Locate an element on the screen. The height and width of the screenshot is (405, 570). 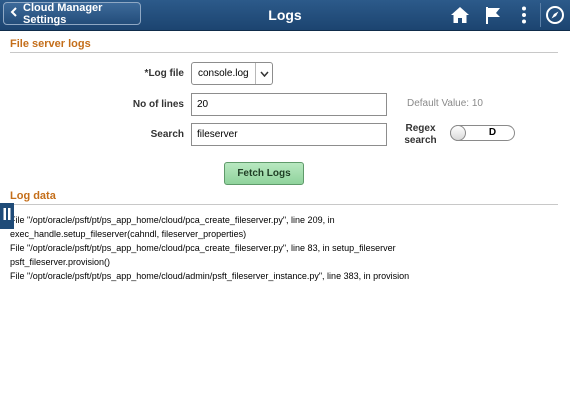
regex-search-toggle: D is located at coordinates (482, 133).